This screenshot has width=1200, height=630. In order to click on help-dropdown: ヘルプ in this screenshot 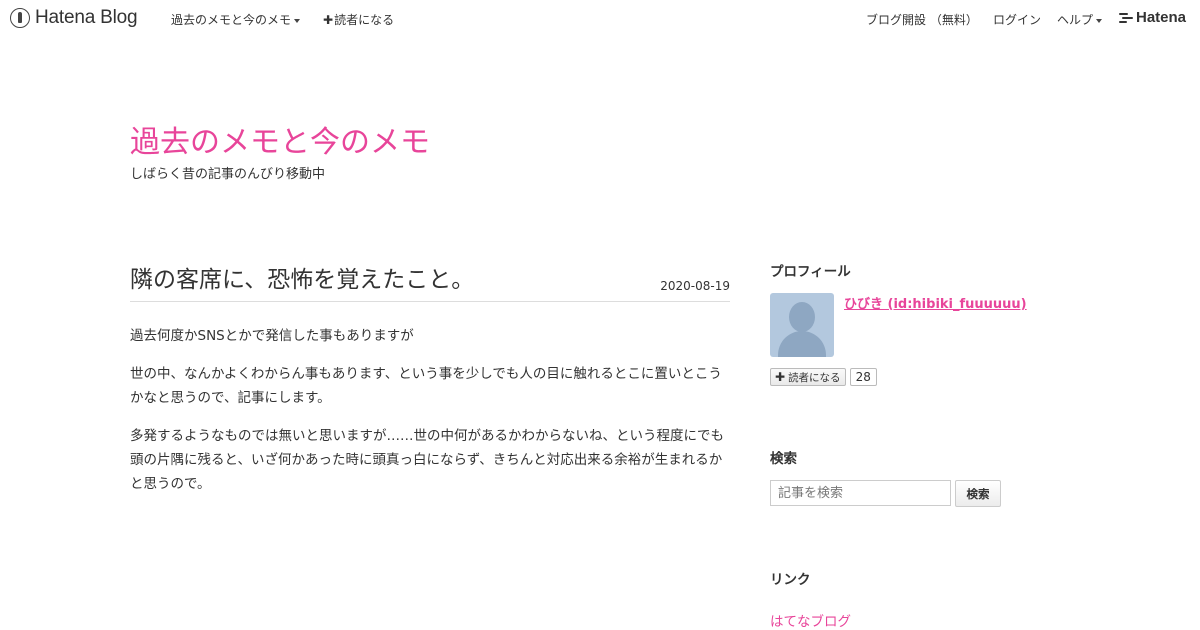, I will do `click(1080, 19)`.